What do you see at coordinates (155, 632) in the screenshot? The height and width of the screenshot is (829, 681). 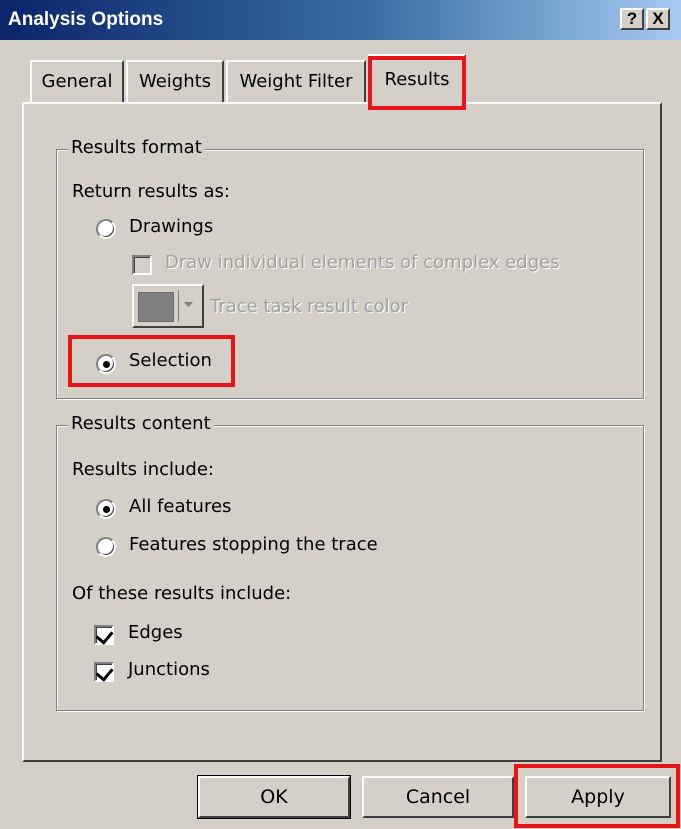 I see `edges-label: Edges` at bounding box center [155, 632].